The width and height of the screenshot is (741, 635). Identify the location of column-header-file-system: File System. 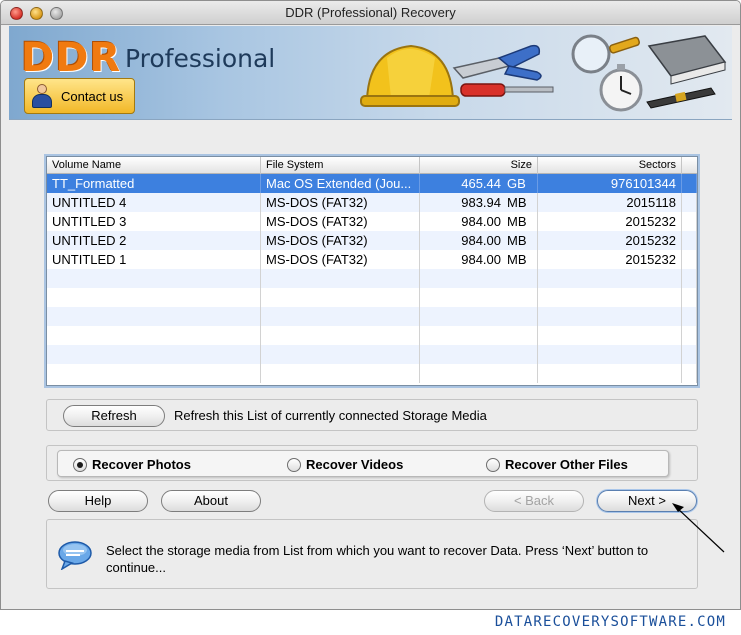
(340, 165).